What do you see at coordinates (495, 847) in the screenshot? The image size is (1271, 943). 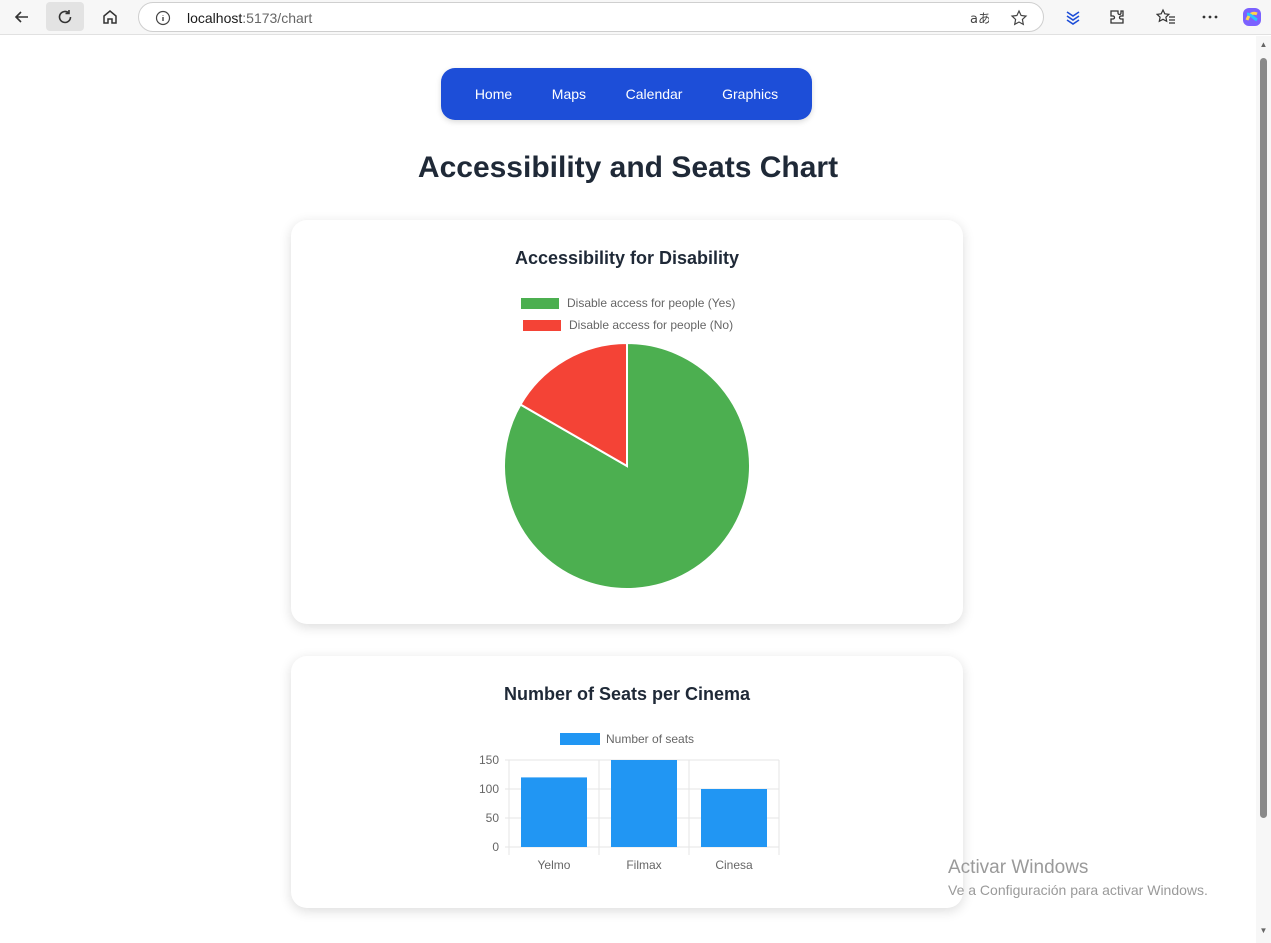 I see `y-tick-label: 0` at bounding box center [495, 847].